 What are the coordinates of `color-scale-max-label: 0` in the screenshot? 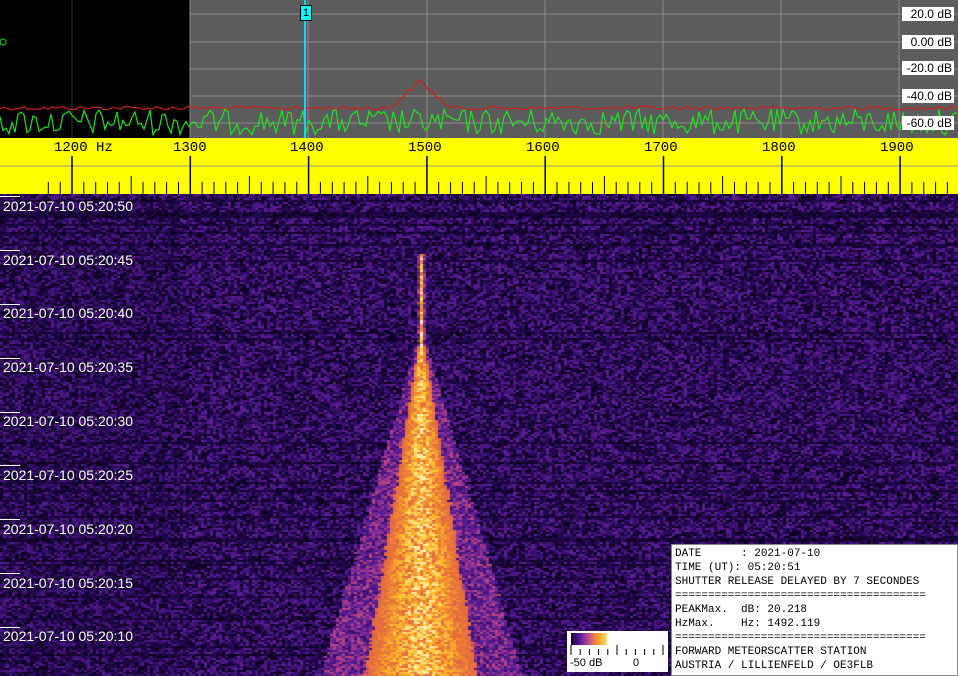 It's located at (636, 663).